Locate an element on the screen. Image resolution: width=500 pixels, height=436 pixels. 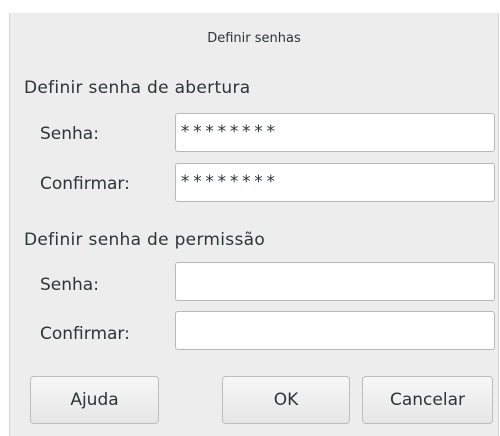
permission-password-confirm-label: Confirmar: is located at coordinates (85, 334).